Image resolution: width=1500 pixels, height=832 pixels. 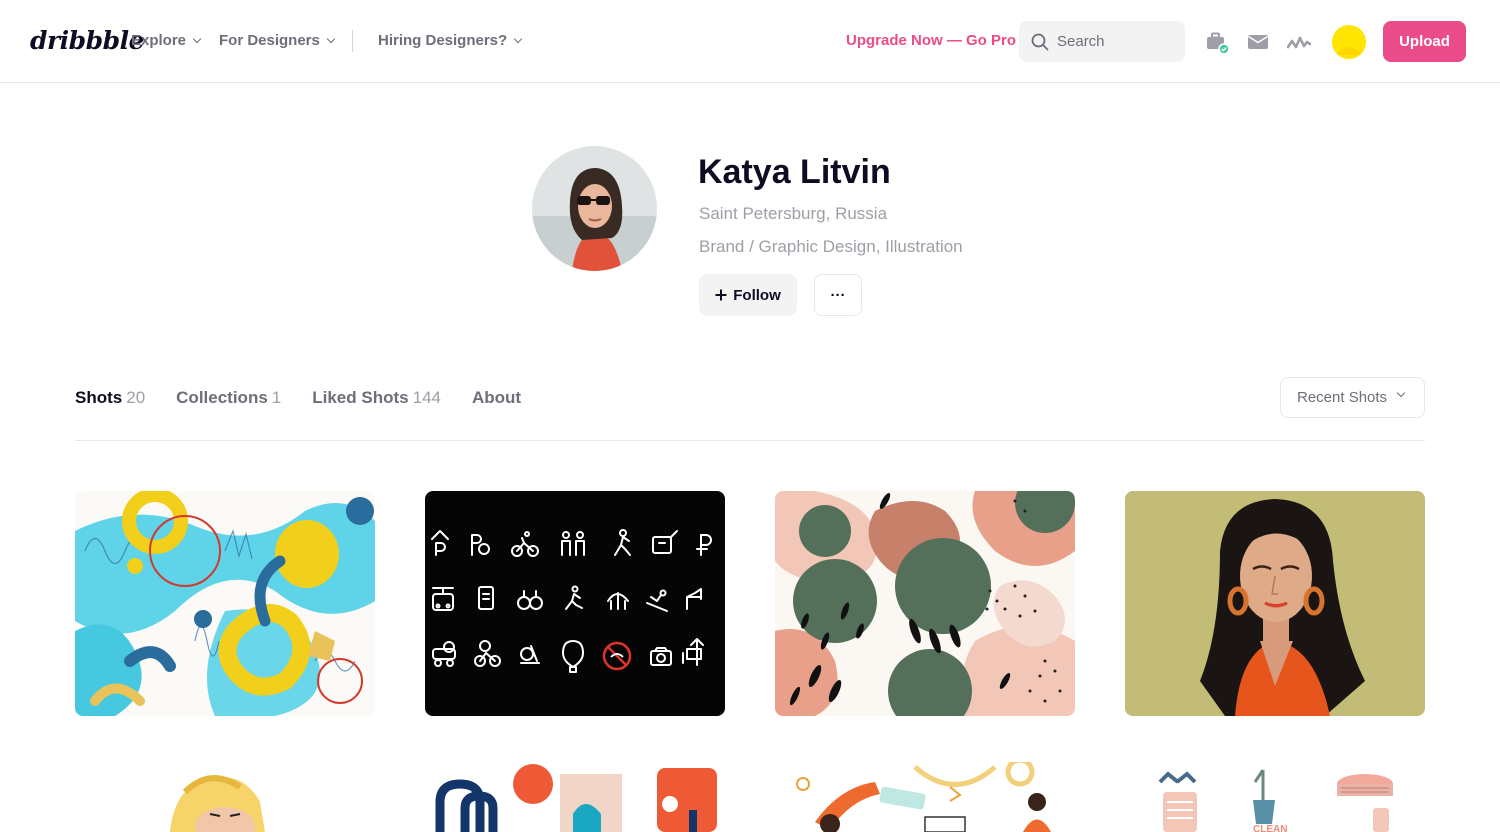 What do you see at coordinates (1270, 828) in the screenshot?
I see `svg-text: CLEAN` at bounding box center [1270, 828].